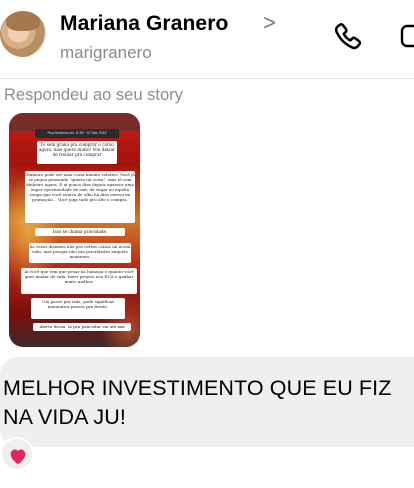  I want to click on video-icon, so click(407, 36).